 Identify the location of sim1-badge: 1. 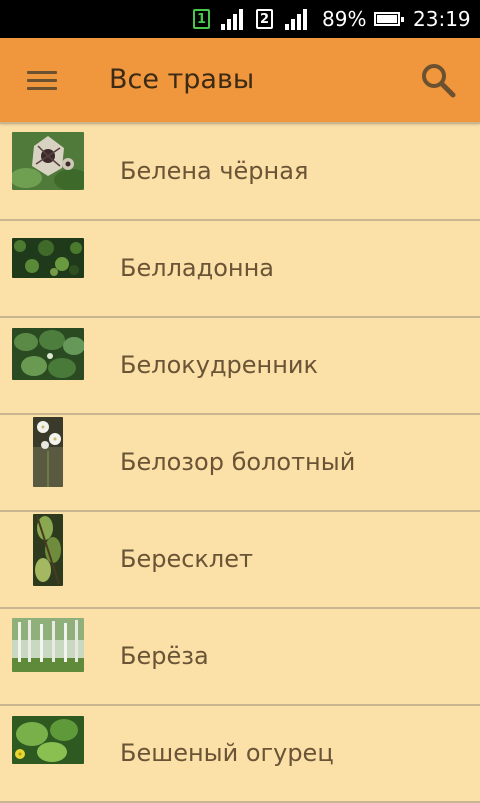
(201, 19).